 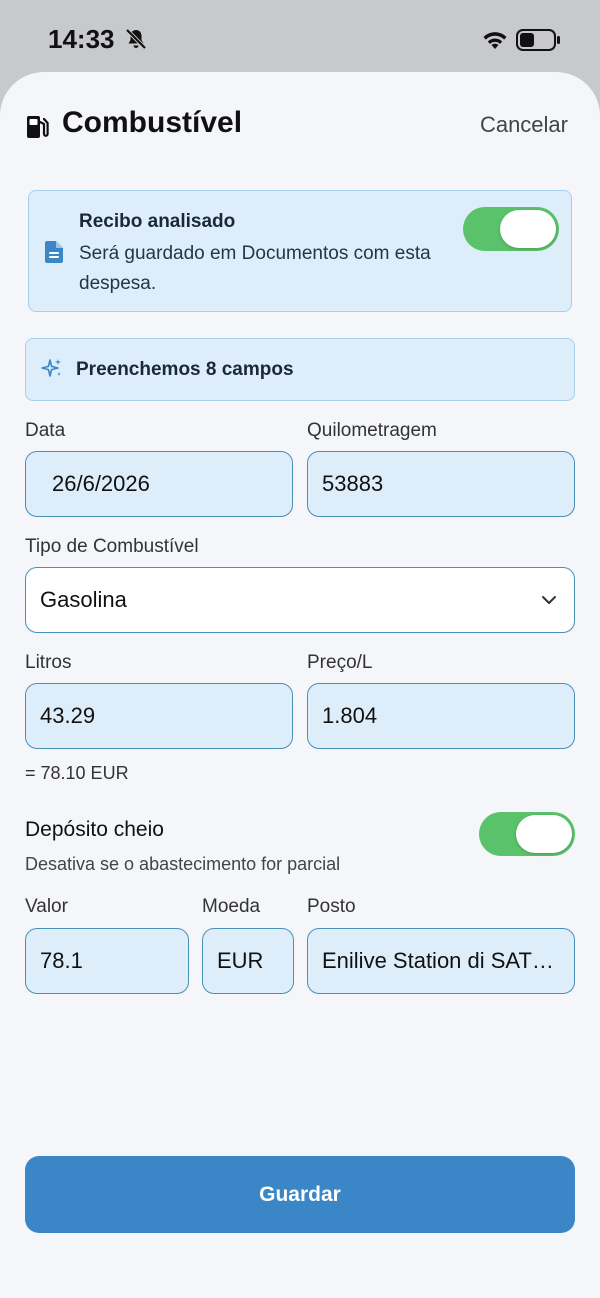 What do you see at coordinates (51, 368) in the screenshot?
I see `sparkle-icon` at bounding box center [51, 368].